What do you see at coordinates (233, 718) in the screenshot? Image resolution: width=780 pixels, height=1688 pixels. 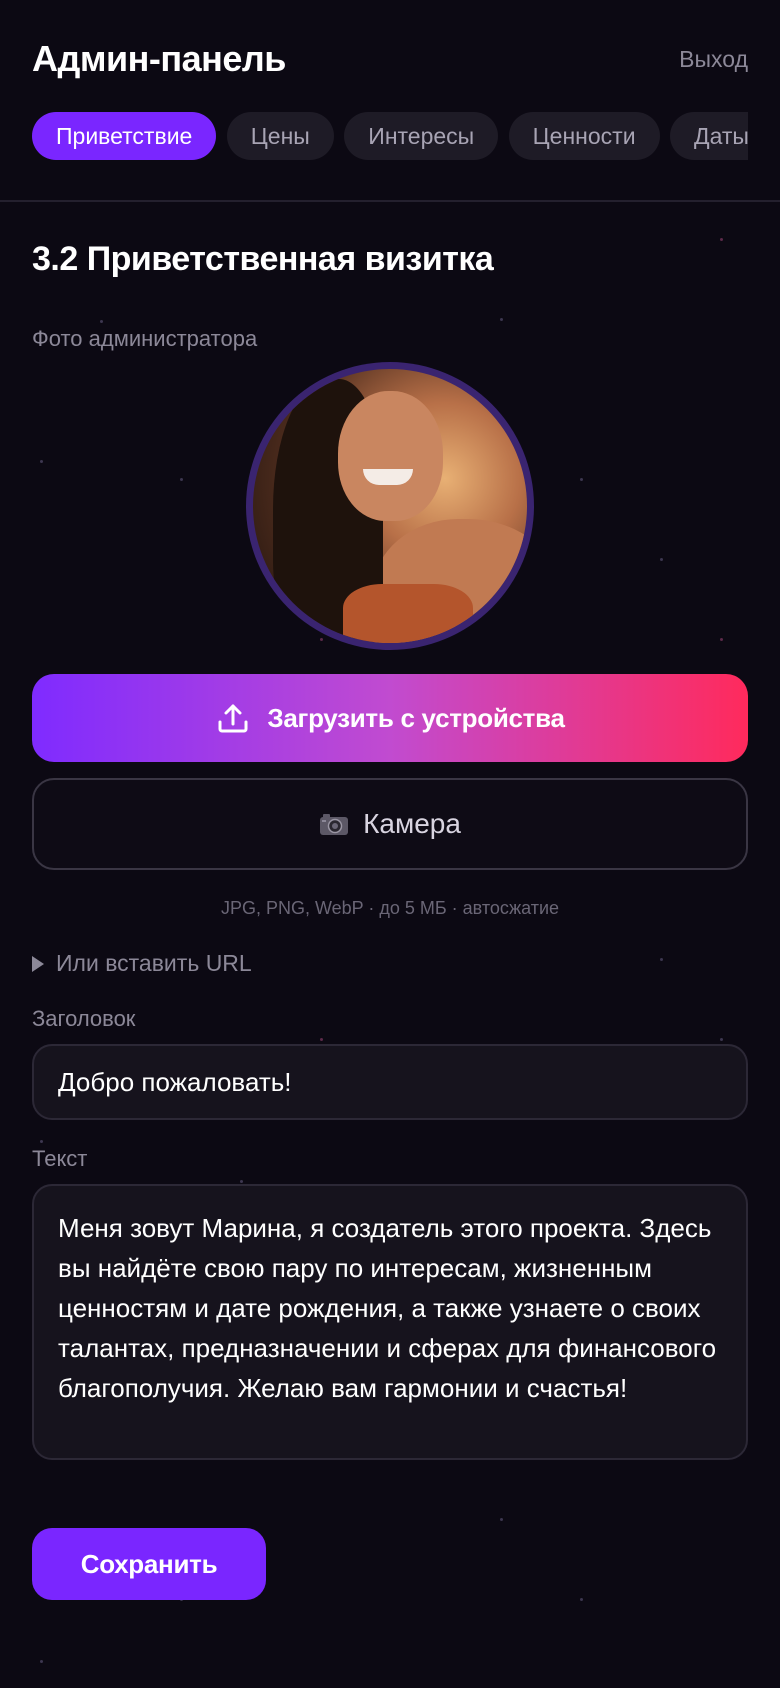 I see `upload-icon` at bounding box center [233, 718].